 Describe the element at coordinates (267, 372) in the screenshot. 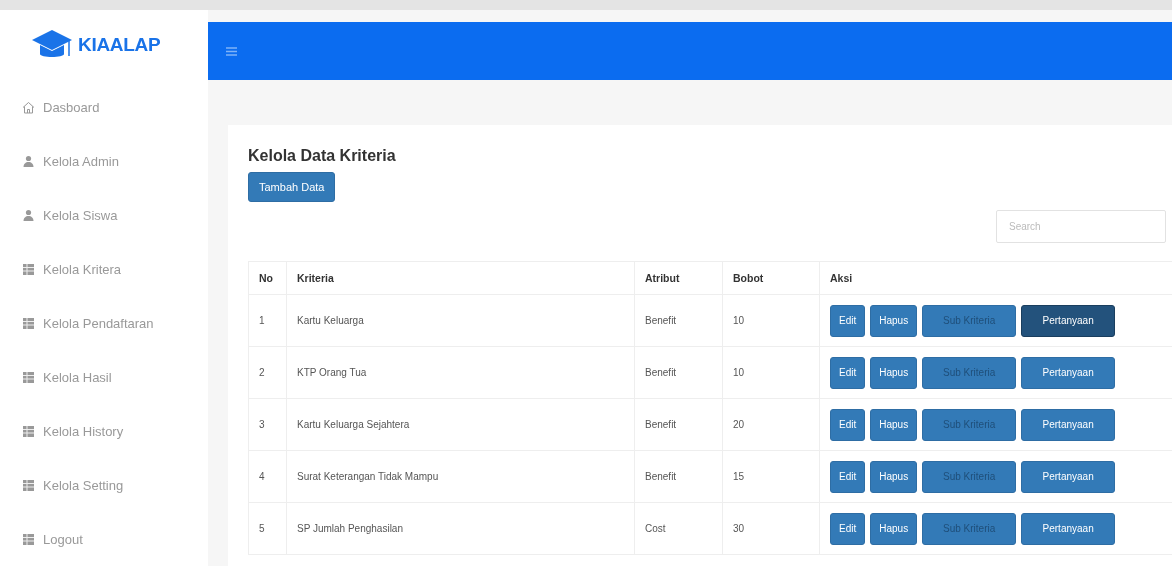

I see `table-cell: 2` at that location.